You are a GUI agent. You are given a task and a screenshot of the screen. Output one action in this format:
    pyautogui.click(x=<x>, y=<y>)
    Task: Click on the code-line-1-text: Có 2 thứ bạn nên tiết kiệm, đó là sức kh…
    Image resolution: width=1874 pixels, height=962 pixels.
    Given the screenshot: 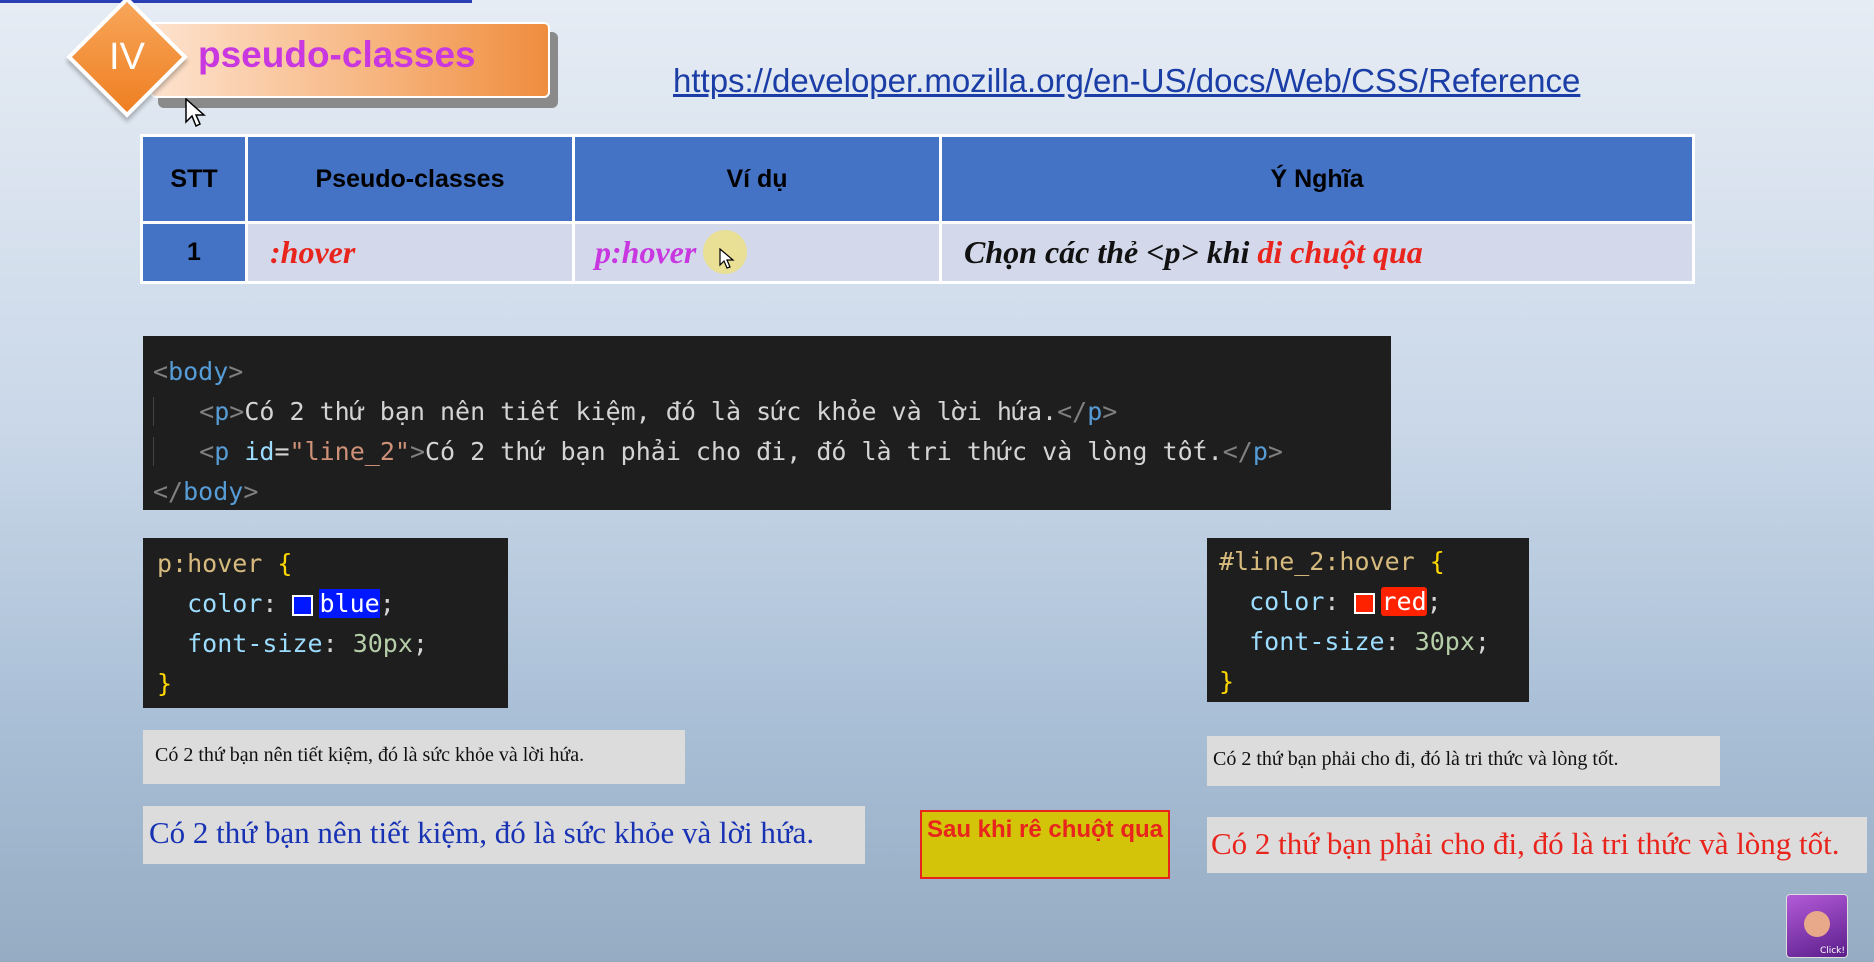 What is the action you would take?
    pyautogui.click(x=651, y=411)
    